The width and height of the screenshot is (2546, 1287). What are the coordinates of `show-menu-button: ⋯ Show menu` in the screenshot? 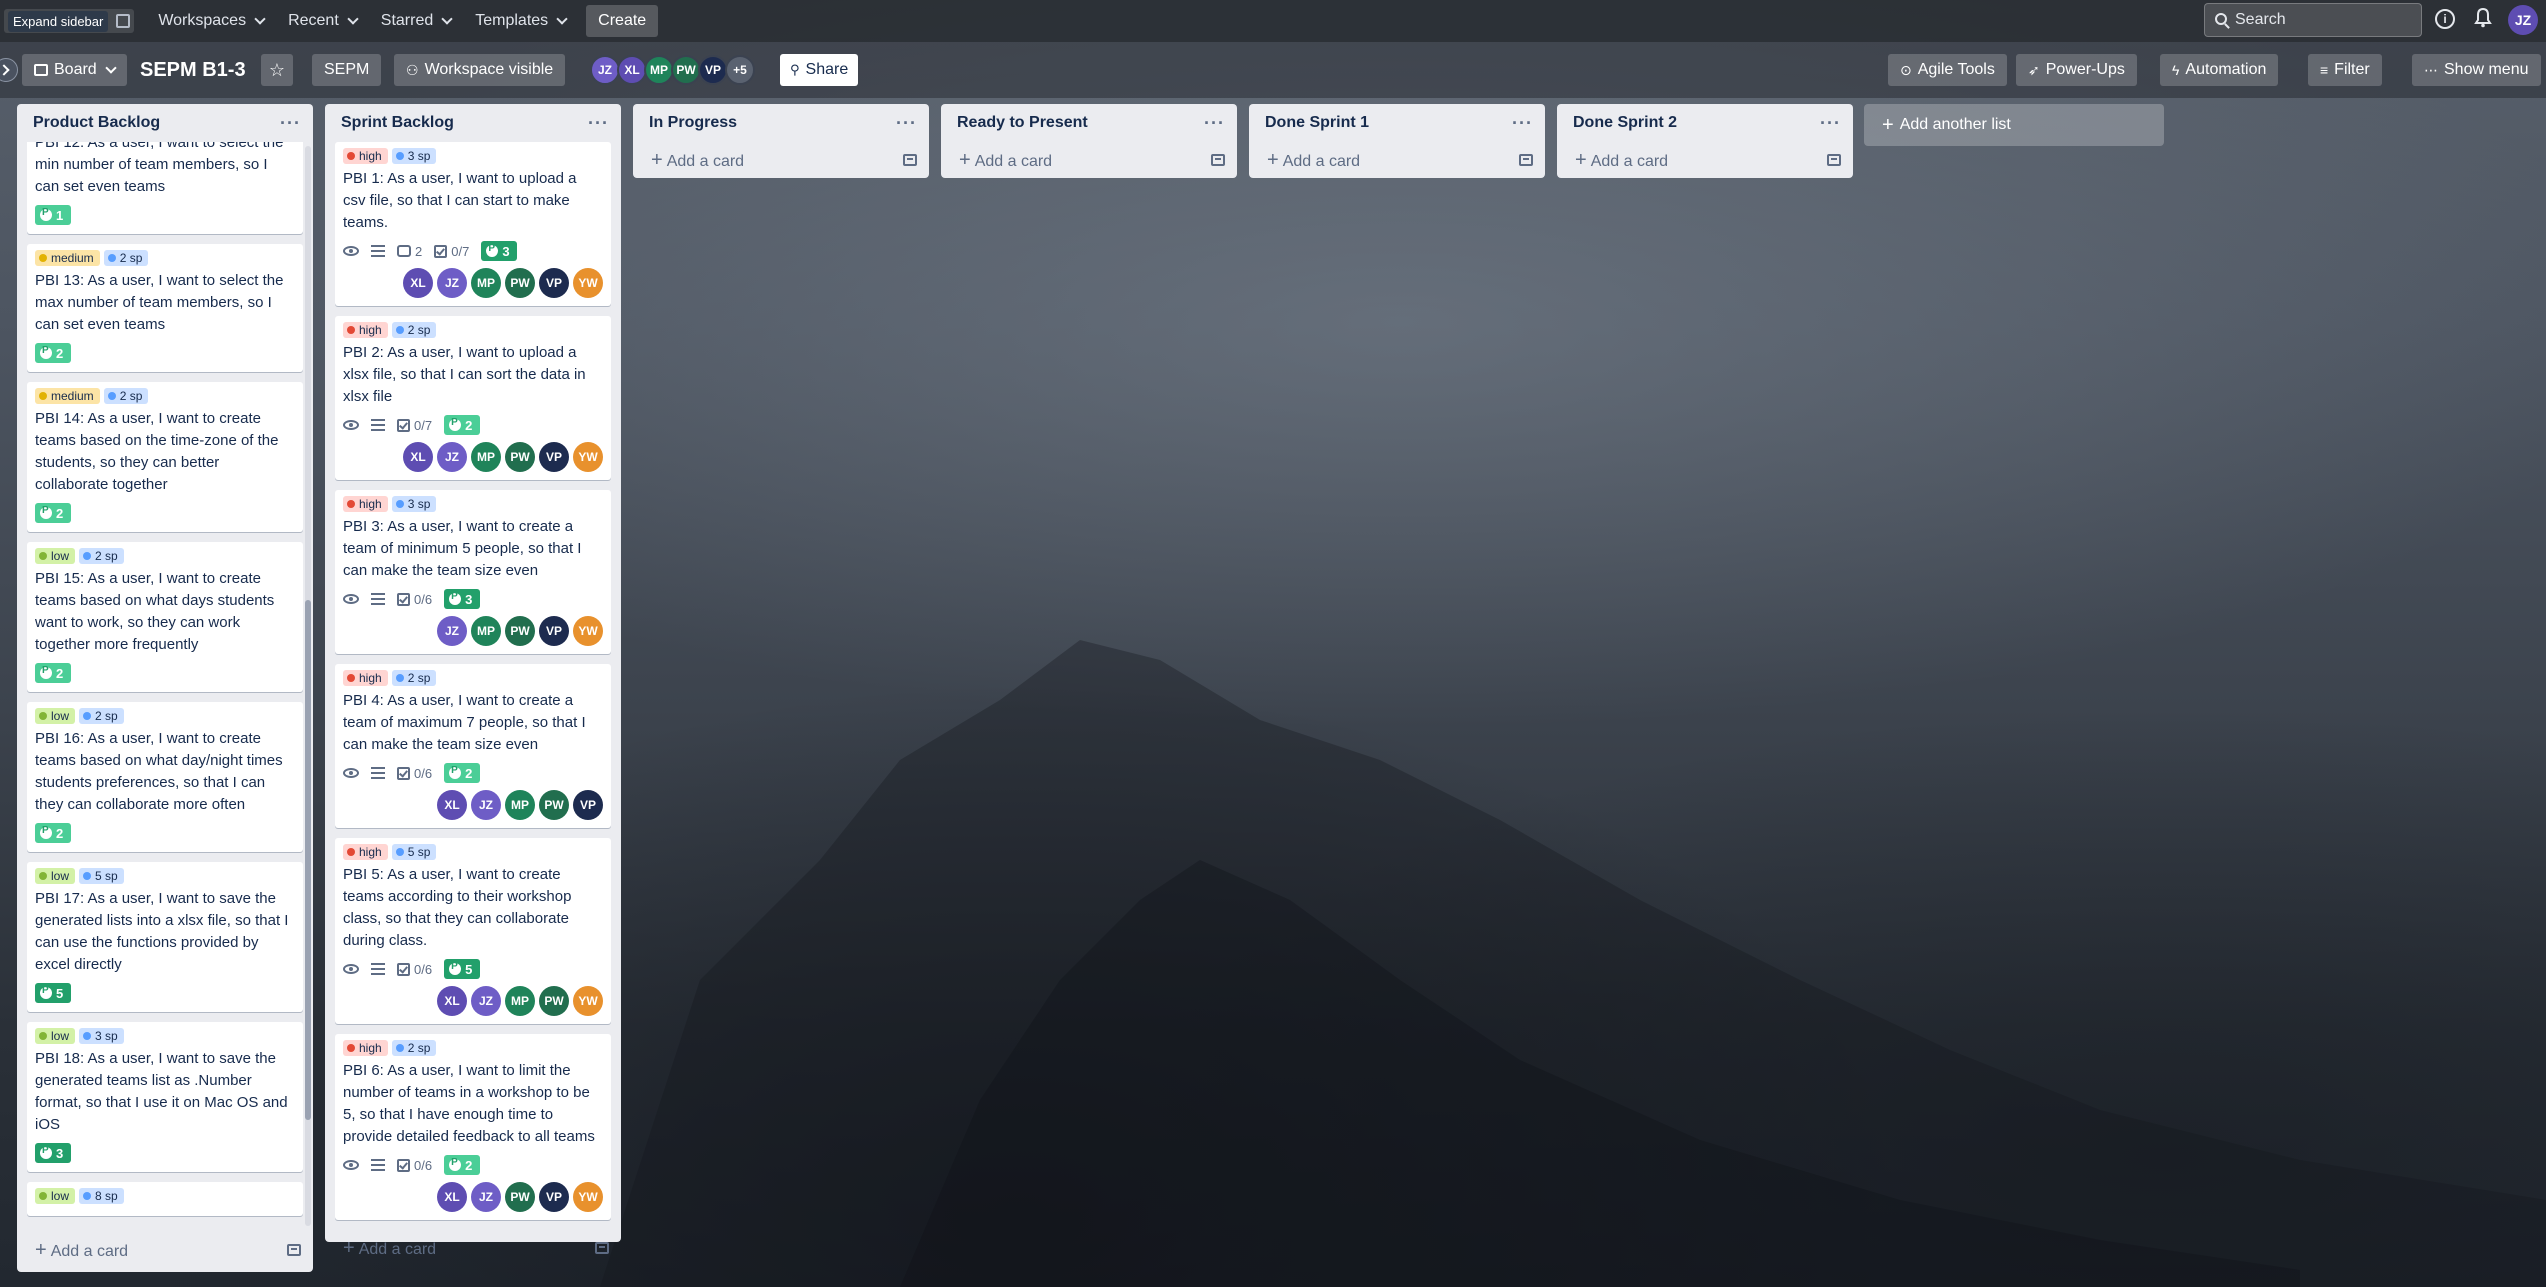 It's located at (2476, 70).